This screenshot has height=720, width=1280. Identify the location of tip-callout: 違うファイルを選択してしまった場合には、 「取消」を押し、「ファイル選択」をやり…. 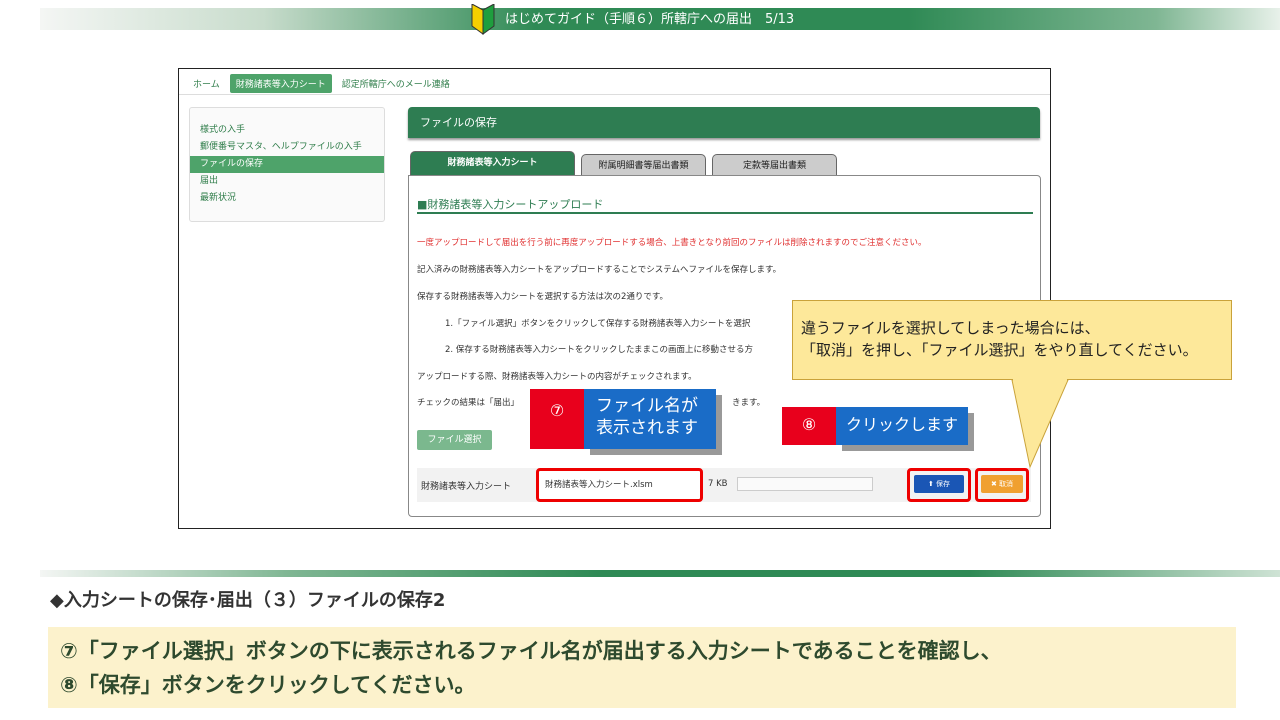
(1012, 340).